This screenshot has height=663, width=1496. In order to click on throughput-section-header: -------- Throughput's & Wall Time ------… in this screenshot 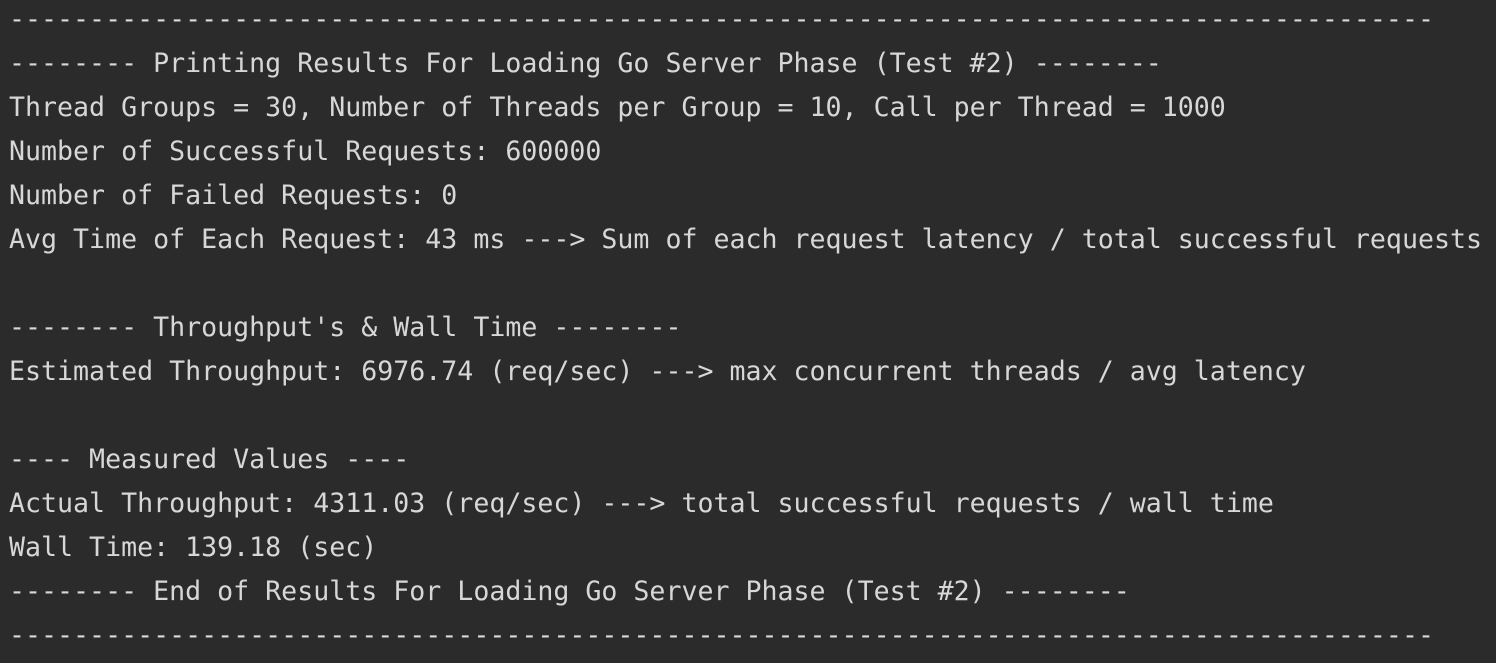, I will do `click(345, 327)`.